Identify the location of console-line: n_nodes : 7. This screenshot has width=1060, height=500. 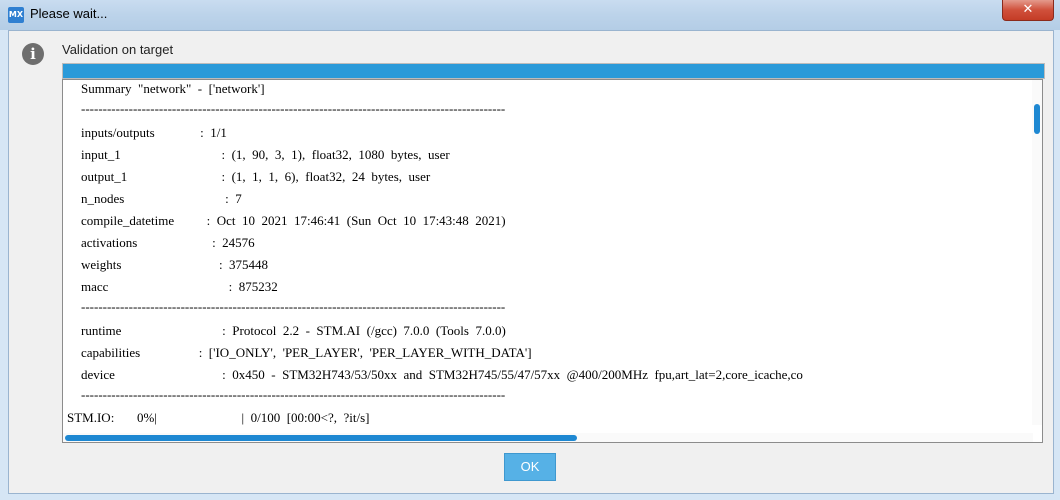
(161, 198).